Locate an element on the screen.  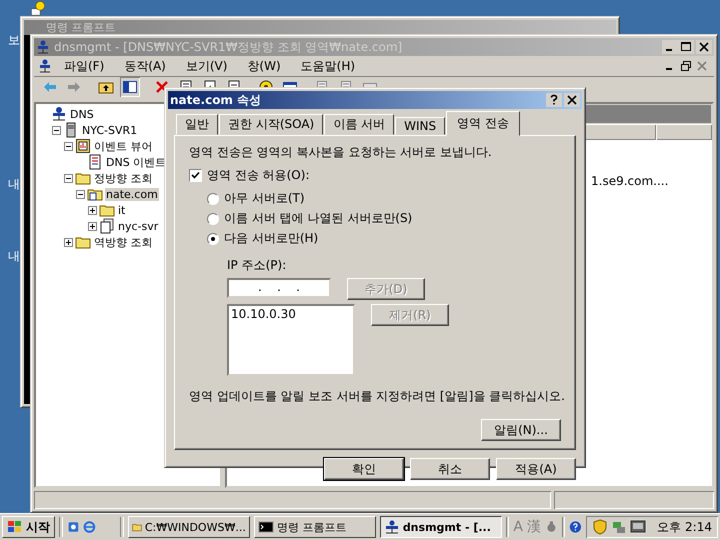
dialog-title: nate.com 속성 is located at coordinates (216, 100).